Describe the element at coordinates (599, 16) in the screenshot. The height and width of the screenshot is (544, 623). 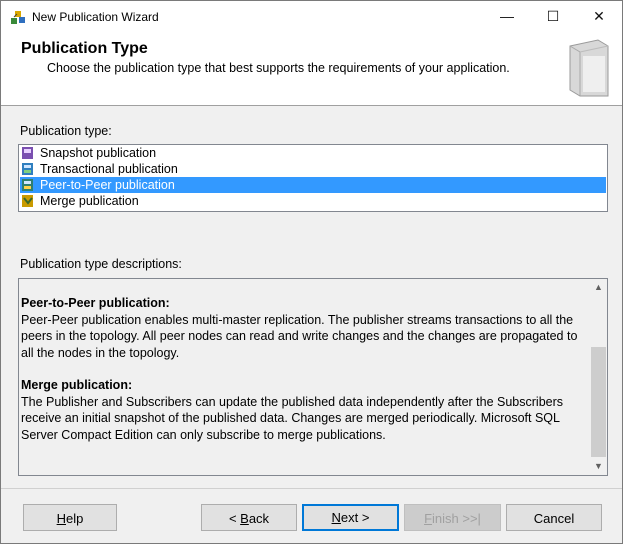
I see `close-button: ✕` at that location.